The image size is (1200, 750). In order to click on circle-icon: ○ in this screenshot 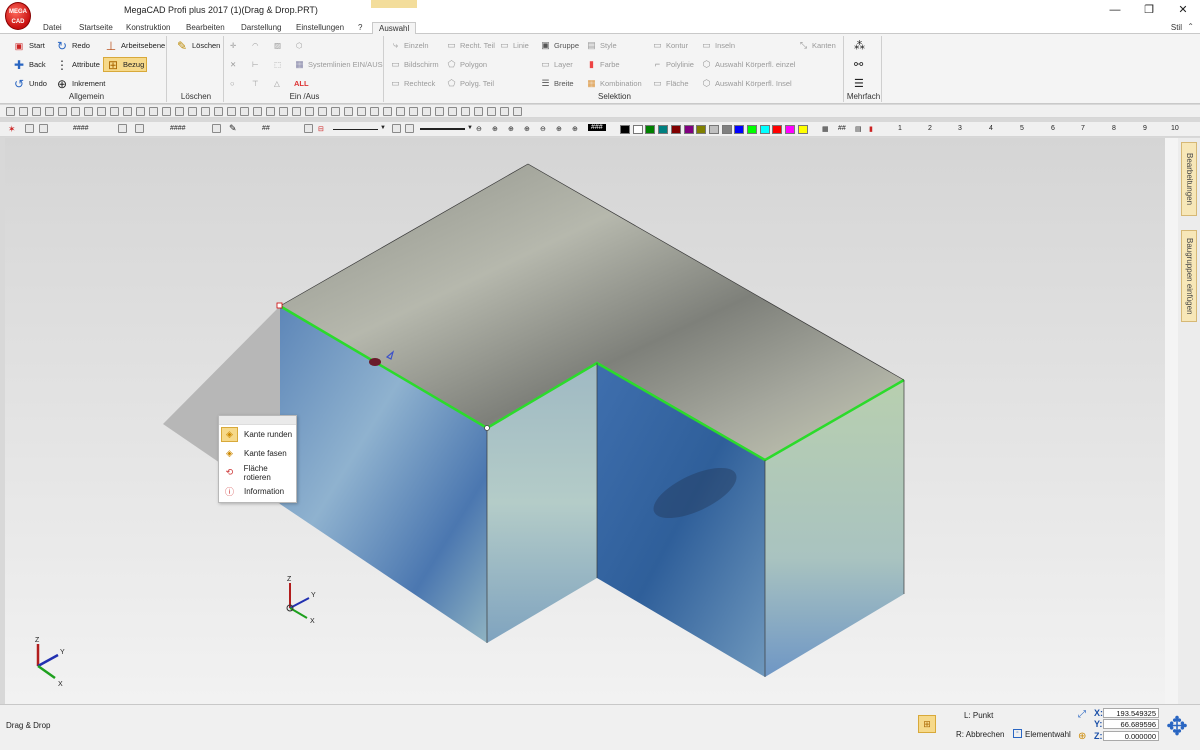, I will do `click(232, 83)`.